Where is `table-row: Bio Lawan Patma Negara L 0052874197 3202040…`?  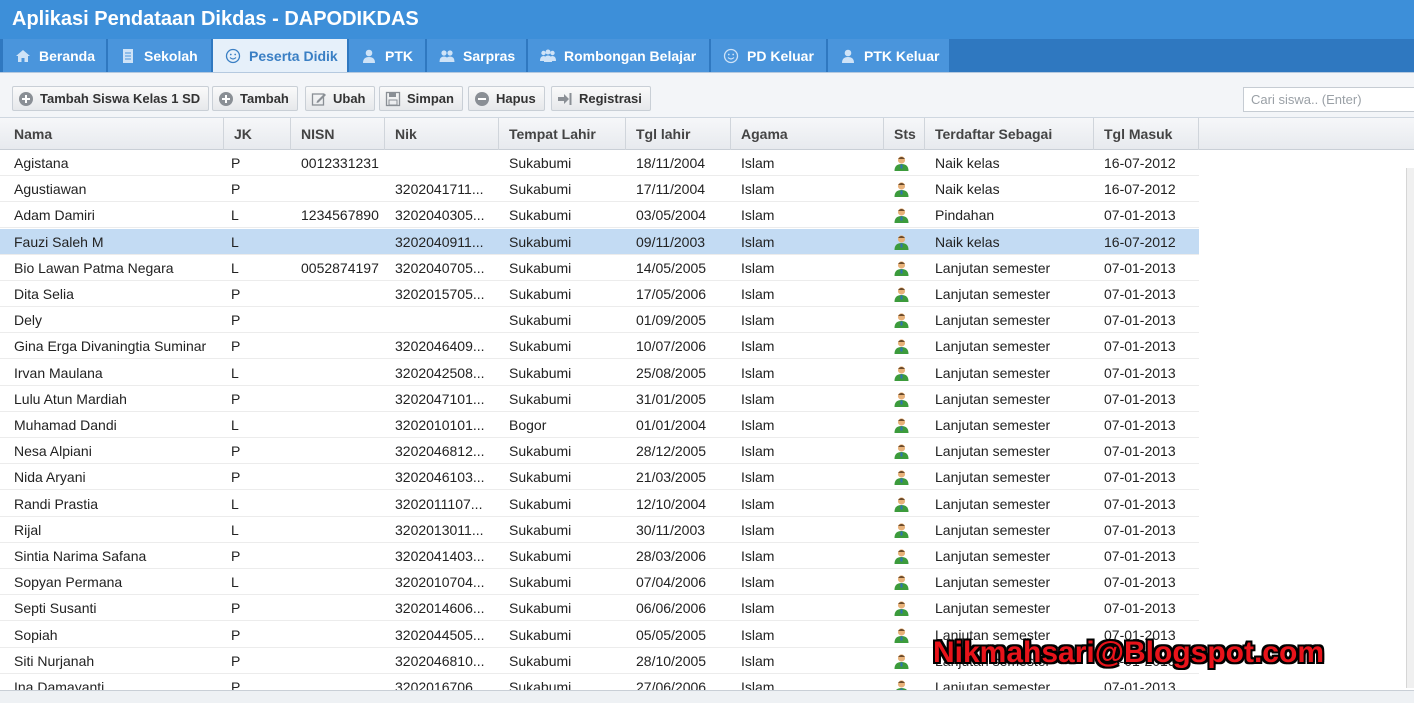
table-row: Bio Lawan Patma Negara L 0052874197 3202040… is located at coordinates (599, 268).